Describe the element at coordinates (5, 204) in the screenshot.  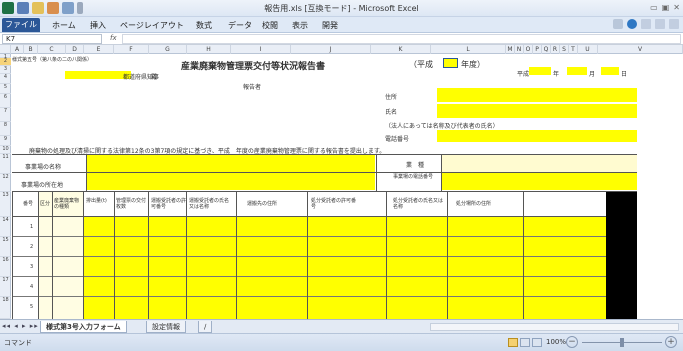
I see `row-header: 13` at that location.